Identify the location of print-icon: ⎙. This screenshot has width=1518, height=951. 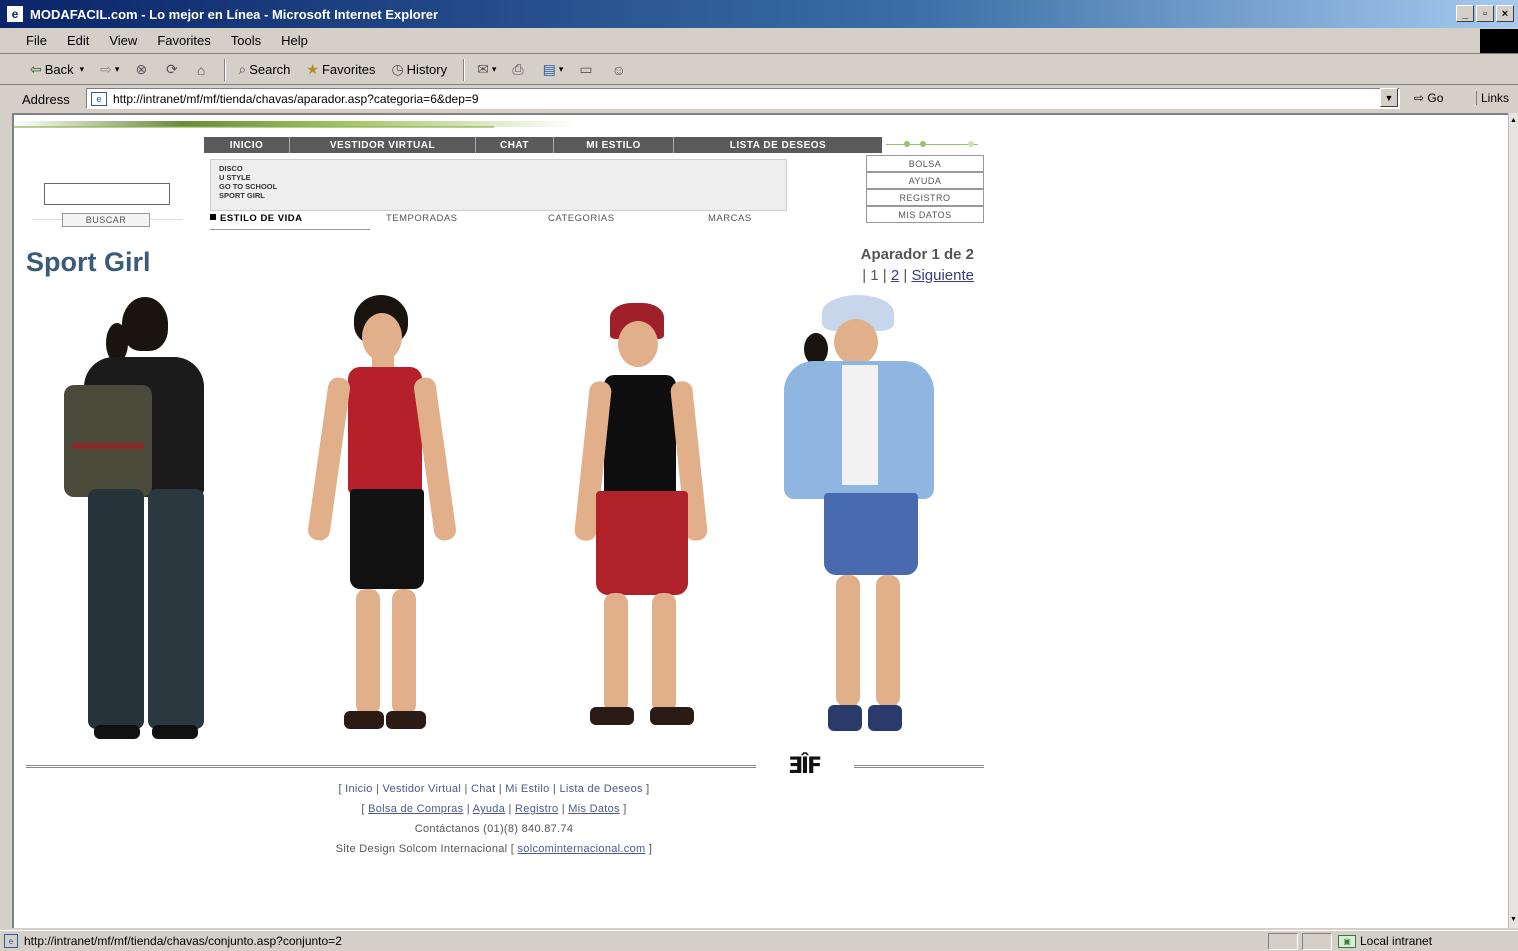
(518, 69).